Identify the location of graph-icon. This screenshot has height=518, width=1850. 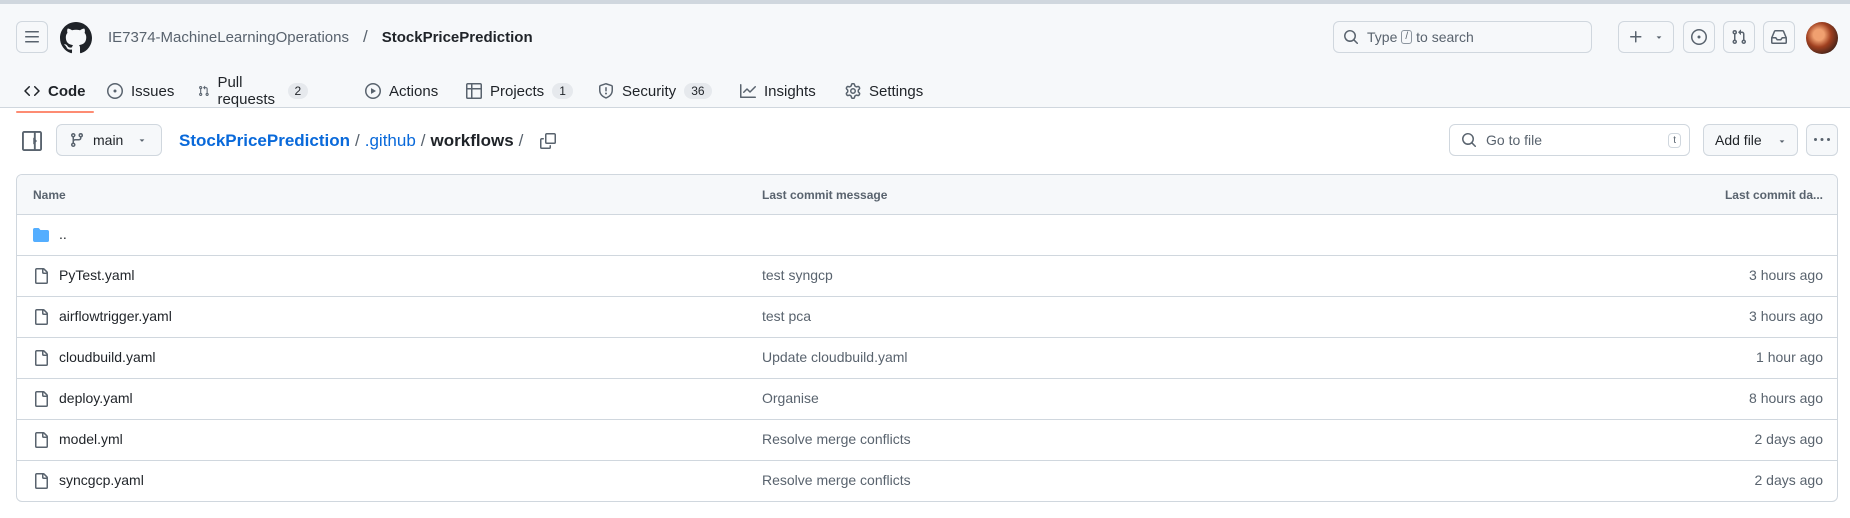
(748, 91).